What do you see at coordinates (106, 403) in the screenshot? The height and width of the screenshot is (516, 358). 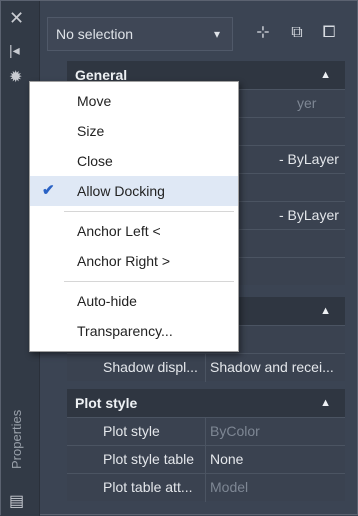 I see `section-plot-style-title: Plot style` at bounding box center [106, 403].